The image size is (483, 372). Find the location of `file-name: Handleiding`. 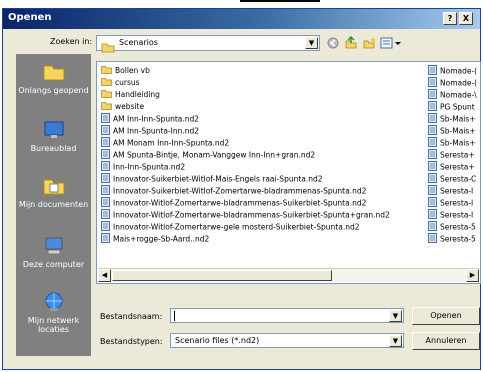

file-name: Handleiding is located at coordinates (137, 94).